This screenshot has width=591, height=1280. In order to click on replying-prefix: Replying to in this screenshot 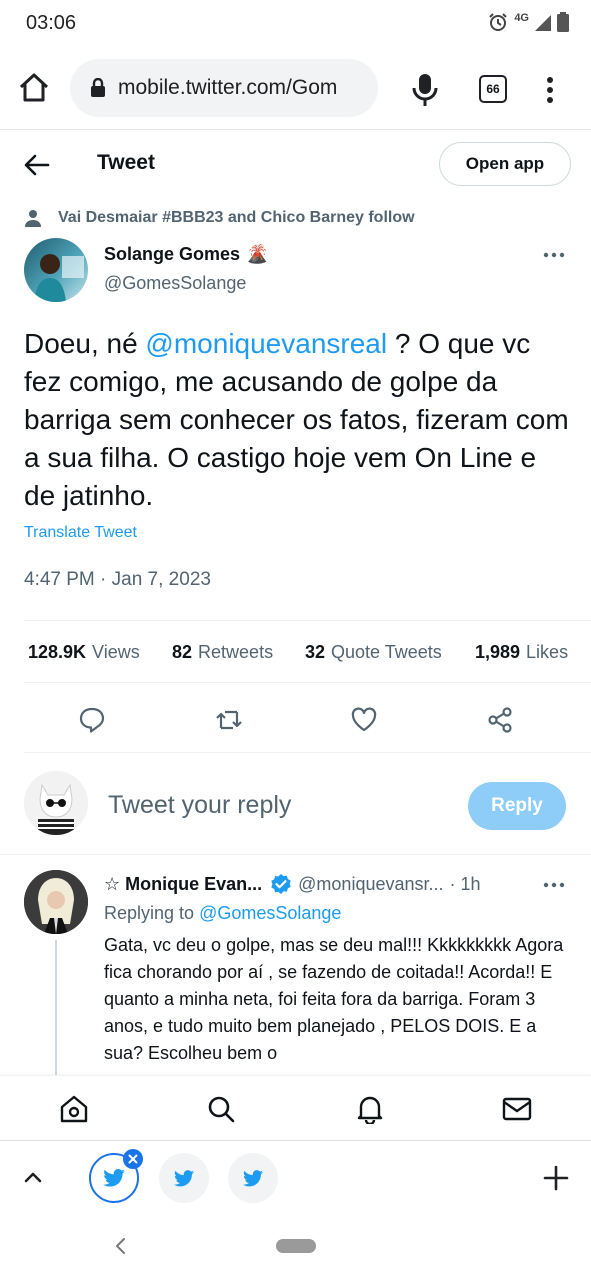, I will do `click(152, 913)`.